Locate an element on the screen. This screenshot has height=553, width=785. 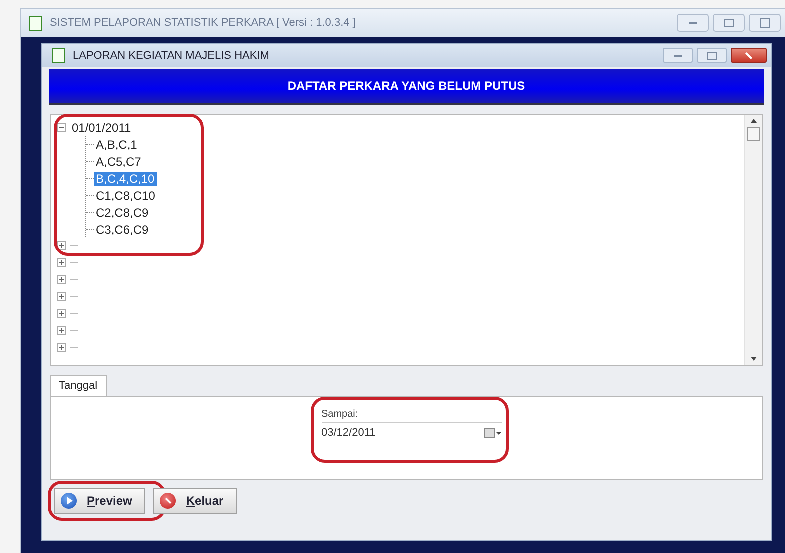
tree-item: B,C,4,C,10 is located at coordinates (125, 179).